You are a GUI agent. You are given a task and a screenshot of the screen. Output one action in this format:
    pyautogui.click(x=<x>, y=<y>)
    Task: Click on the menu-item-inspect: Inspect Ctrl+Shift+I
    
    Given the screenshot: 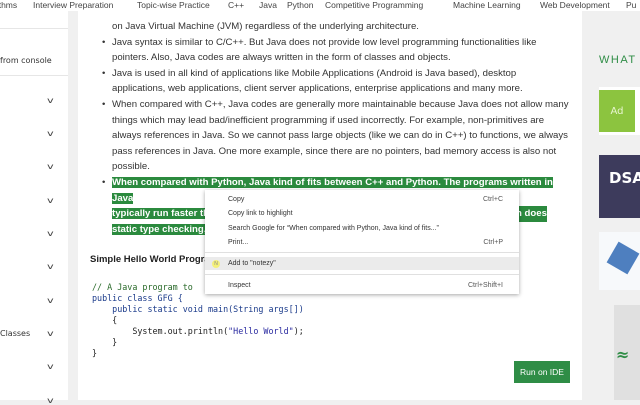 What is the action you would take?
    pyautogui.click(x=362, y=285)
    